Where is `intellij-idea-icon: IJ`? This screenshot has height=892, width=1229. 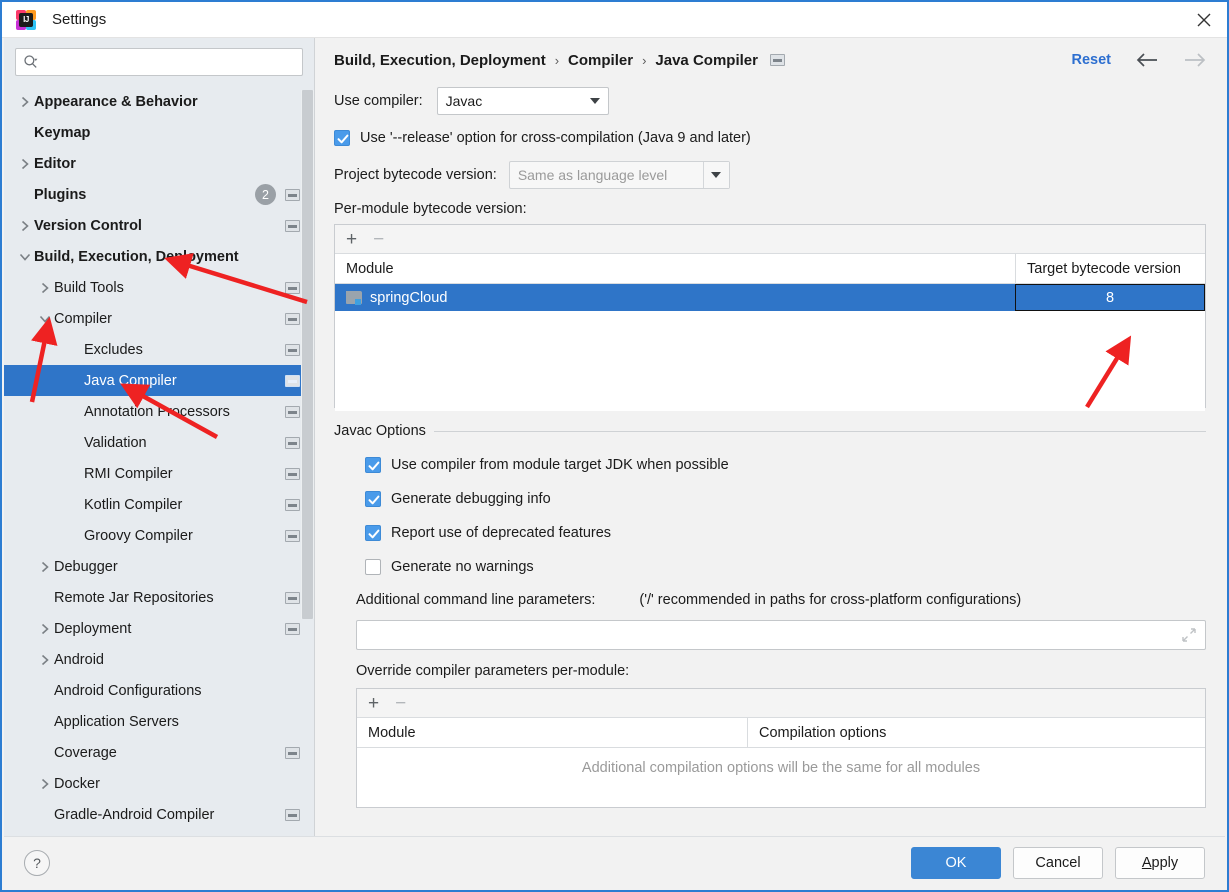
intellij-idea-icon: IJ is located at coordinates (26, 19).